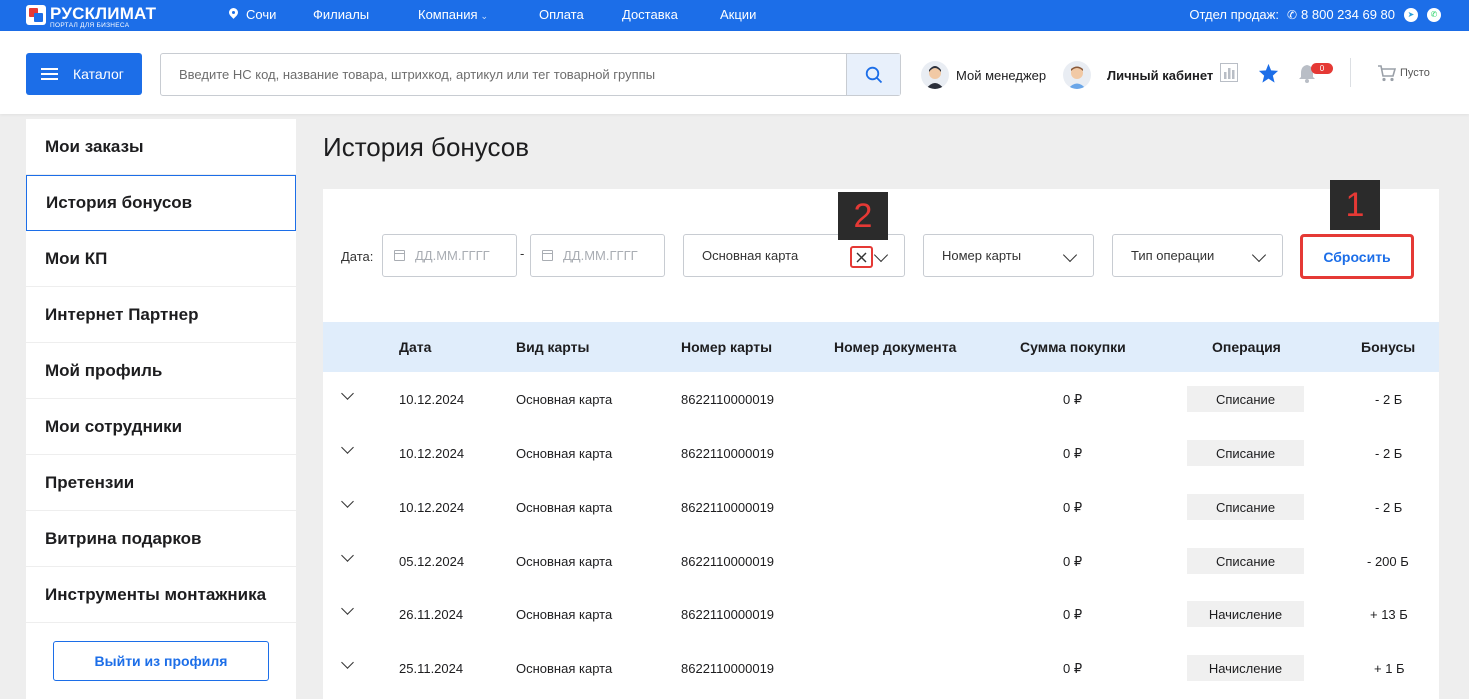 This screenshot has width=1469, height=699. What do you see at coordinates (1389, 668) in the screenshot?
I see `row-bonus: + 1 Б` at bounding box center [1389, 668].